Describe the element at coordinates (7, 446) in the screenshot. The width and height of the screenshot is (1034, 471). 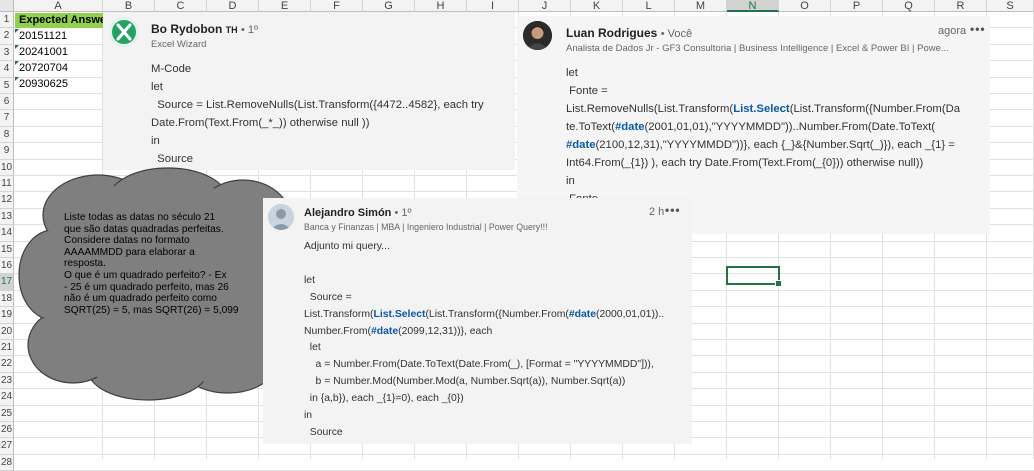
I see `row-header-27: 27` at that location.